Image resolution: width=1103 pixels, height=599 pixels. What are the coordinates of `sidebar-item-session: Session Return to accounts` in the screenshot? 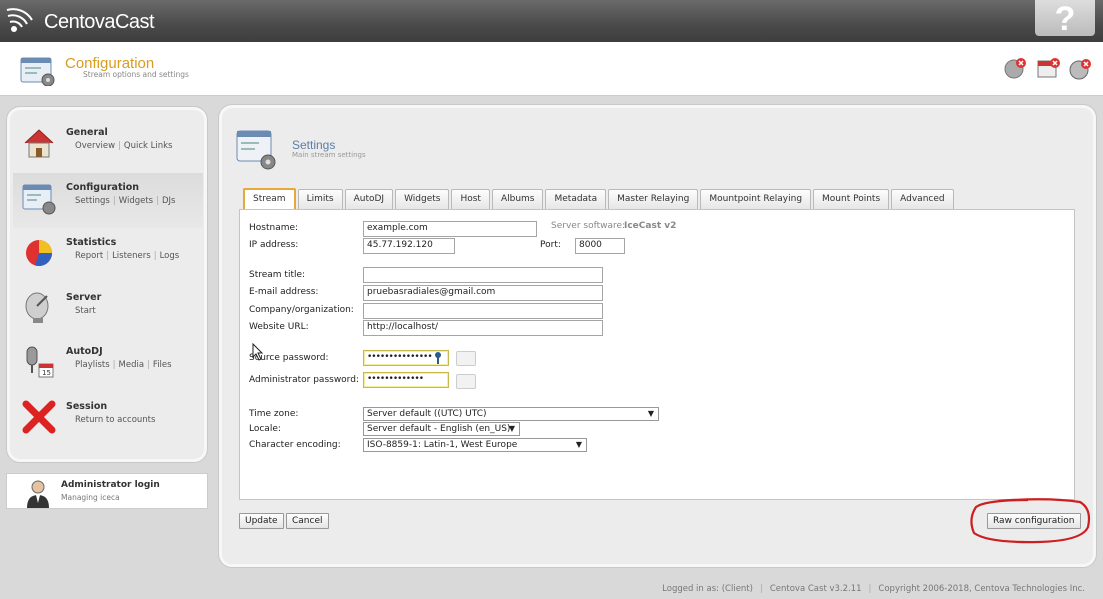 It's located at (88, 417).